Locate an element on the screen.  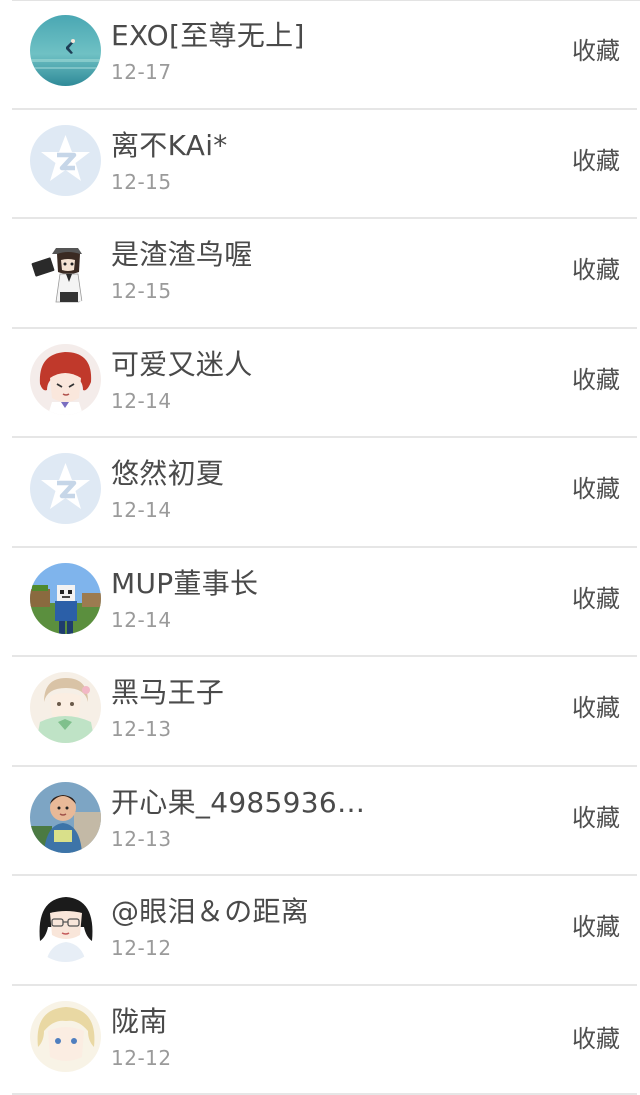
list-item: 悠然初夏 12-14 收藏 is located at coordinates (320, 493).